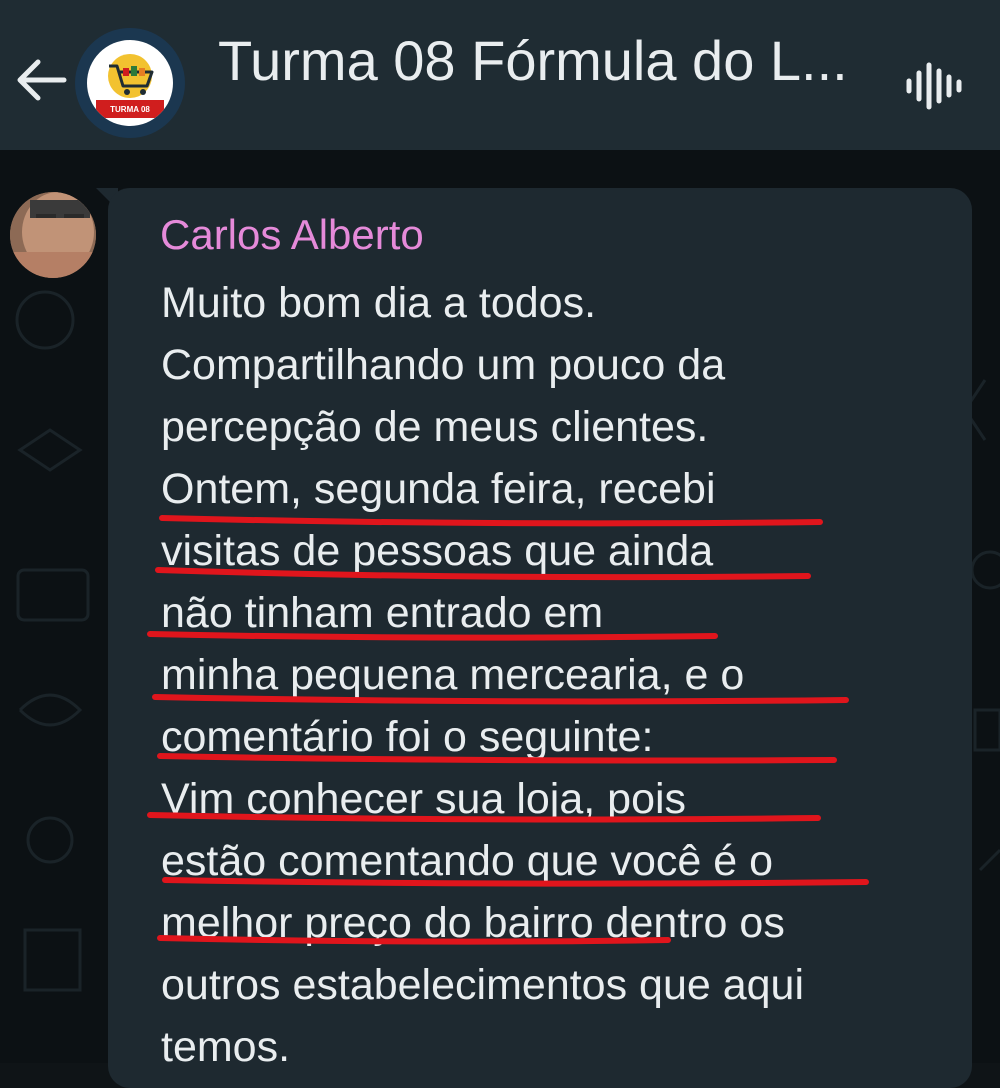 The height and width of the screenshot is (1088, 1000). What do you see at coordinates (407, 737) in the screenshot?
I see `message-line: comentário foi o seguinte:` at bounding box center [407, 737].